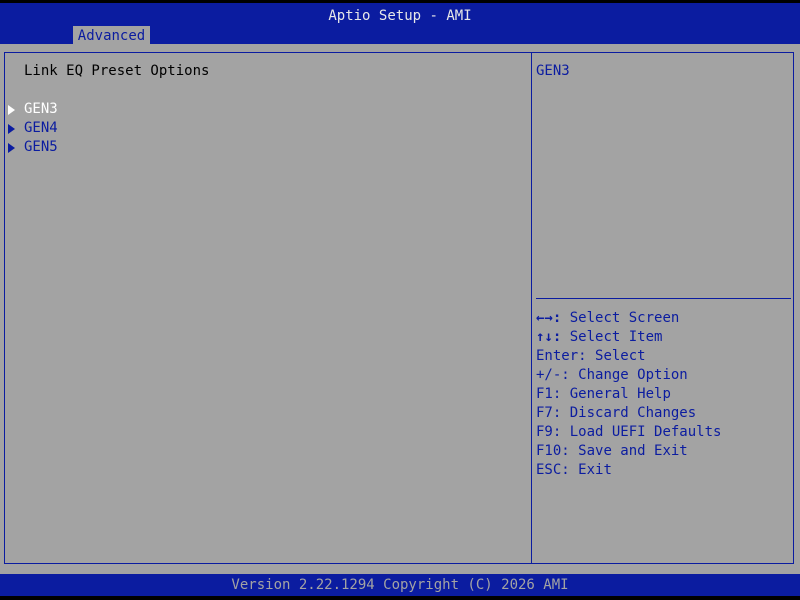  I want to click on title-bar: Aptio Setup - AMI Advanced, so click(400, 24).